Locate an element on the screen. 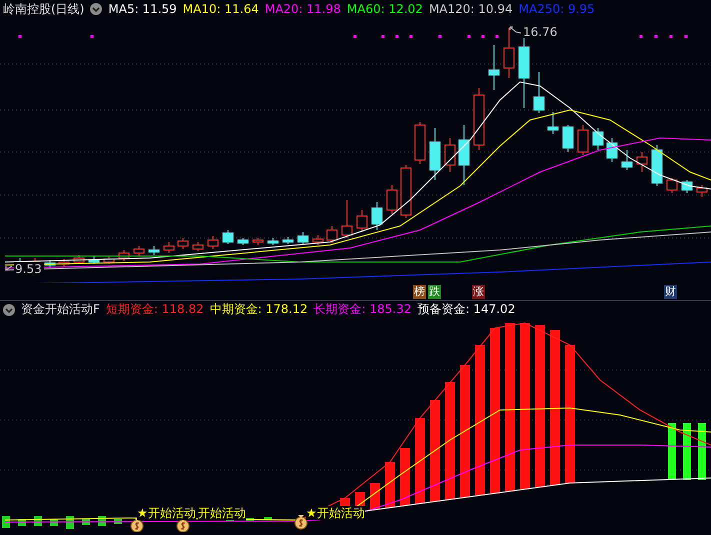 This screenshot has width=711, height=535. indicator-value: 短期资金: 118.82 is located at coordinates (155, 309).